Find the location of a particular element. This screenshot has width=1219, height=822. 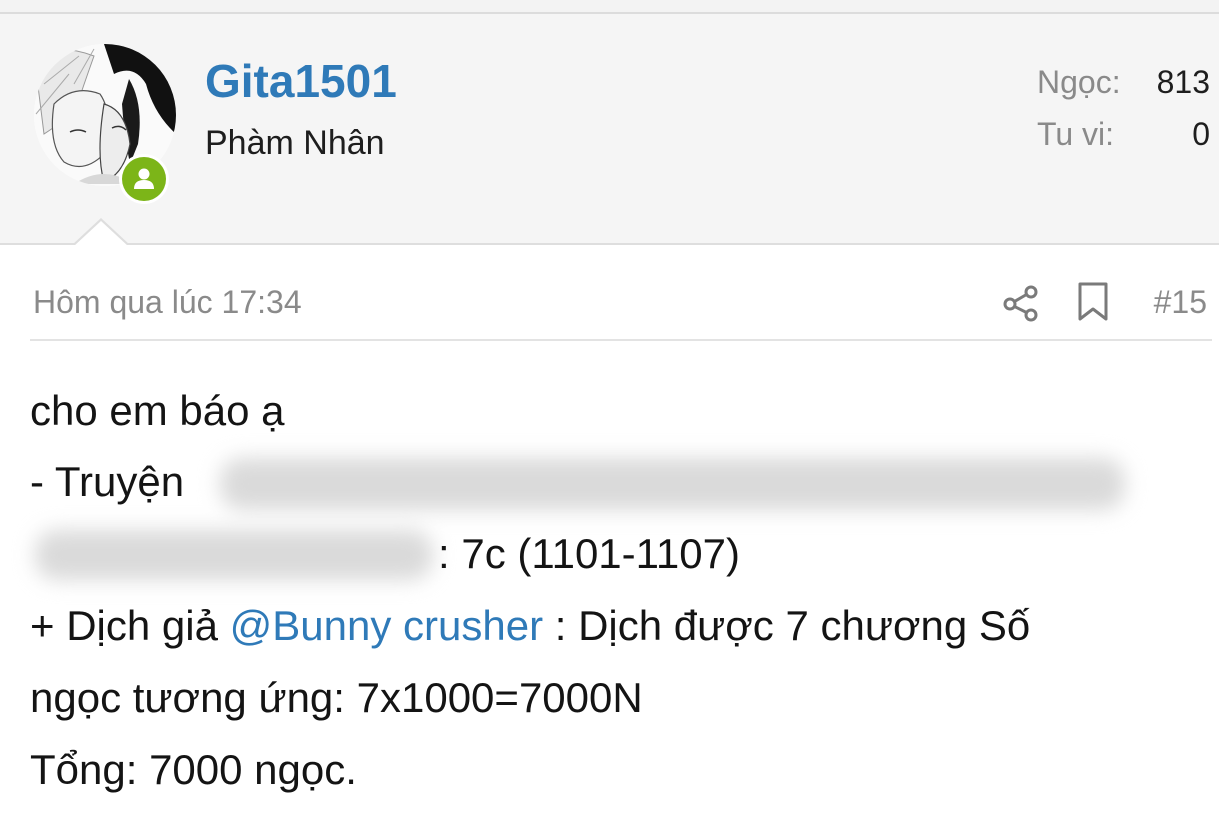

redacted-story-title-cont is located at coordinates (234, 555).